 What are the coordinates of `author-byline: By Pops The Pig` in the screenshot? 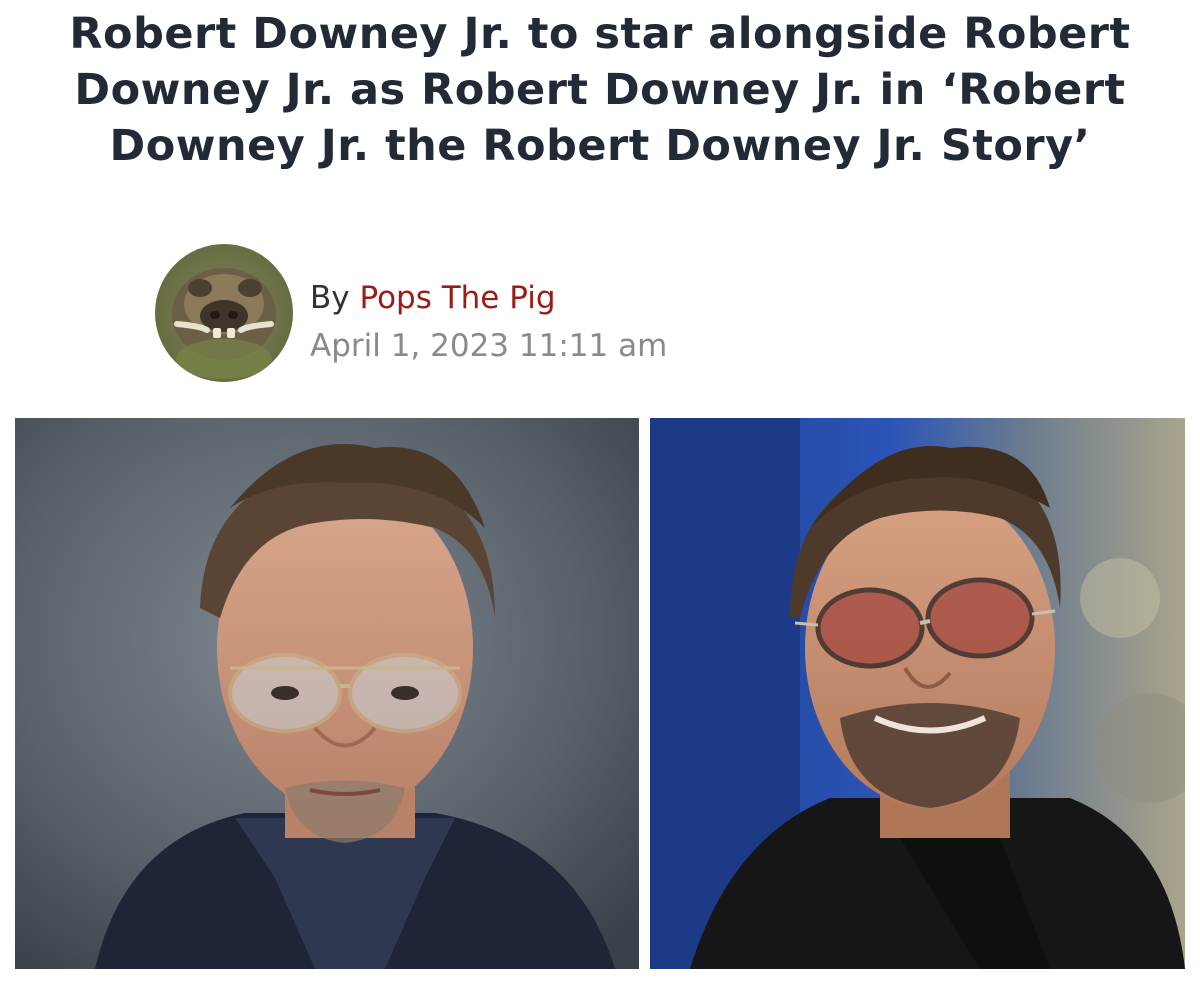 It's located at (433, 298).